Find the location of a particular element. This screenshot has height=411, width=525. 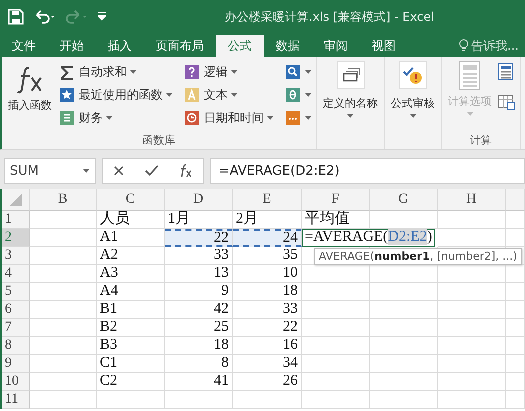

table-cell: A2 is located at coordinates (131, 256).